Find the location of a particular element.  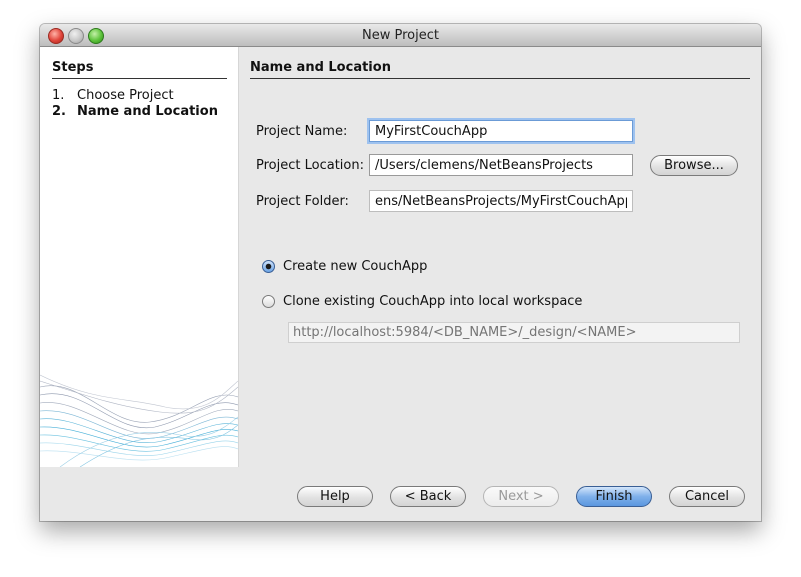

back-button: < Back is located at coordinates (428, 496).